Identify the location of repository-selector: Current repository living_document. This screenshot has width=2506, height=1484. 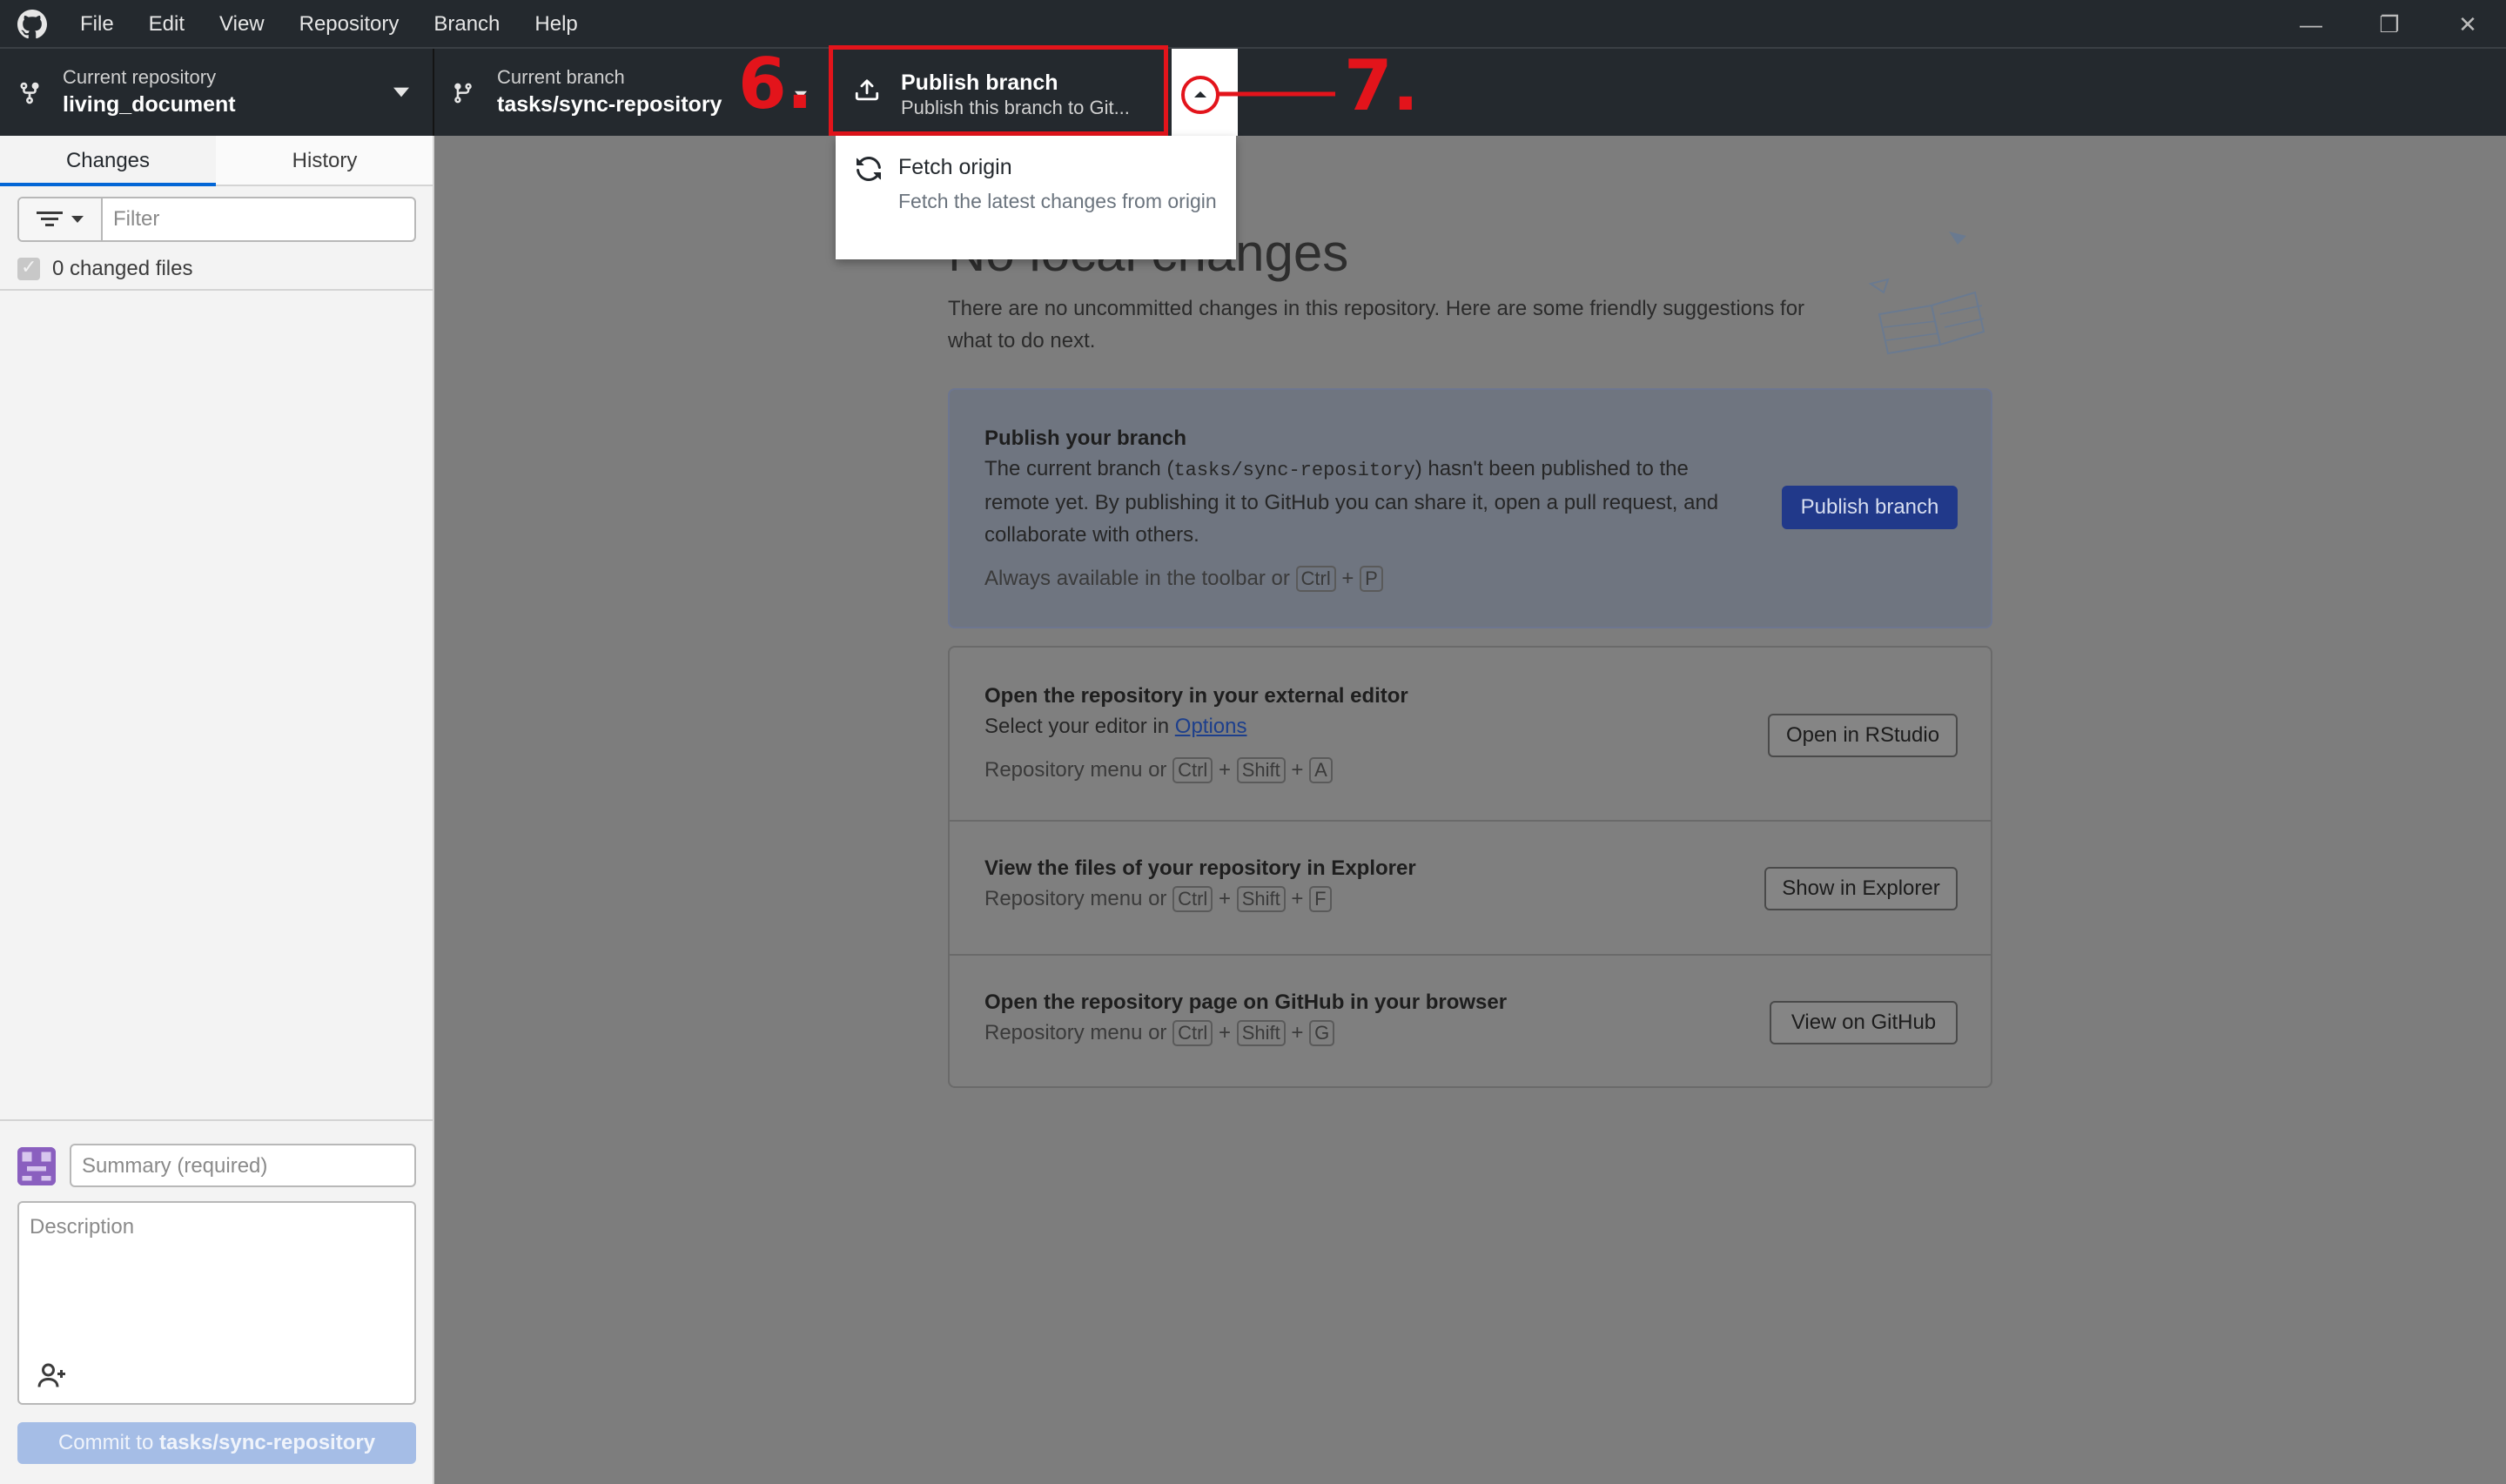
(217, 92).